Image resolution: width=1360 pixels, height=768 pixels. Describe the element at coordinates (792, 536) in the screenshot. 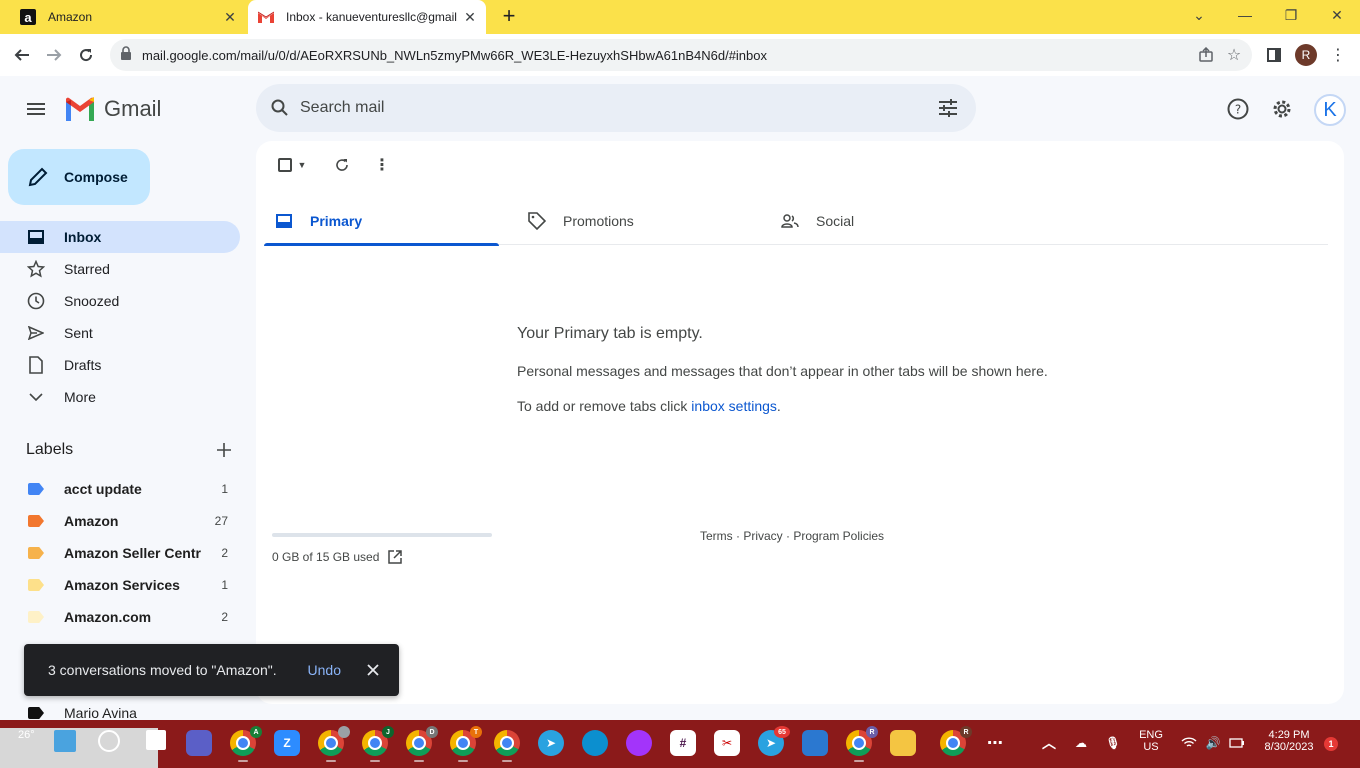

I see `footer-links: Terms · Privacy · Program Policies` at that location.